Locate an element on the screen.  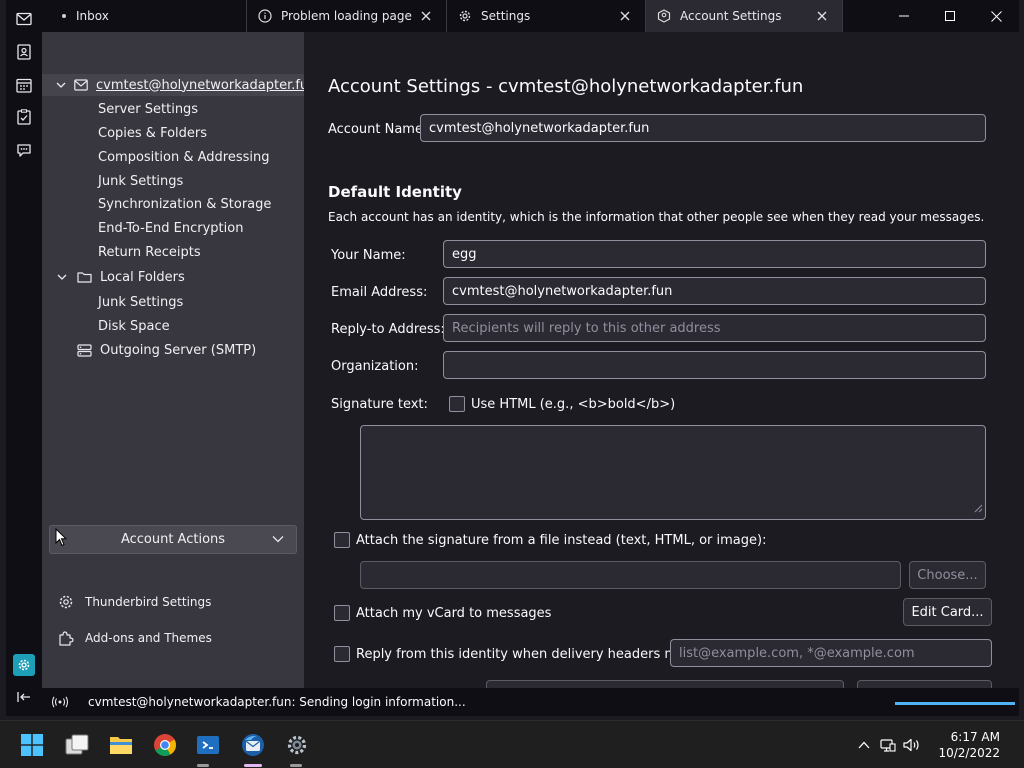
file-explorer-icon is located at coordinates (121, 745).